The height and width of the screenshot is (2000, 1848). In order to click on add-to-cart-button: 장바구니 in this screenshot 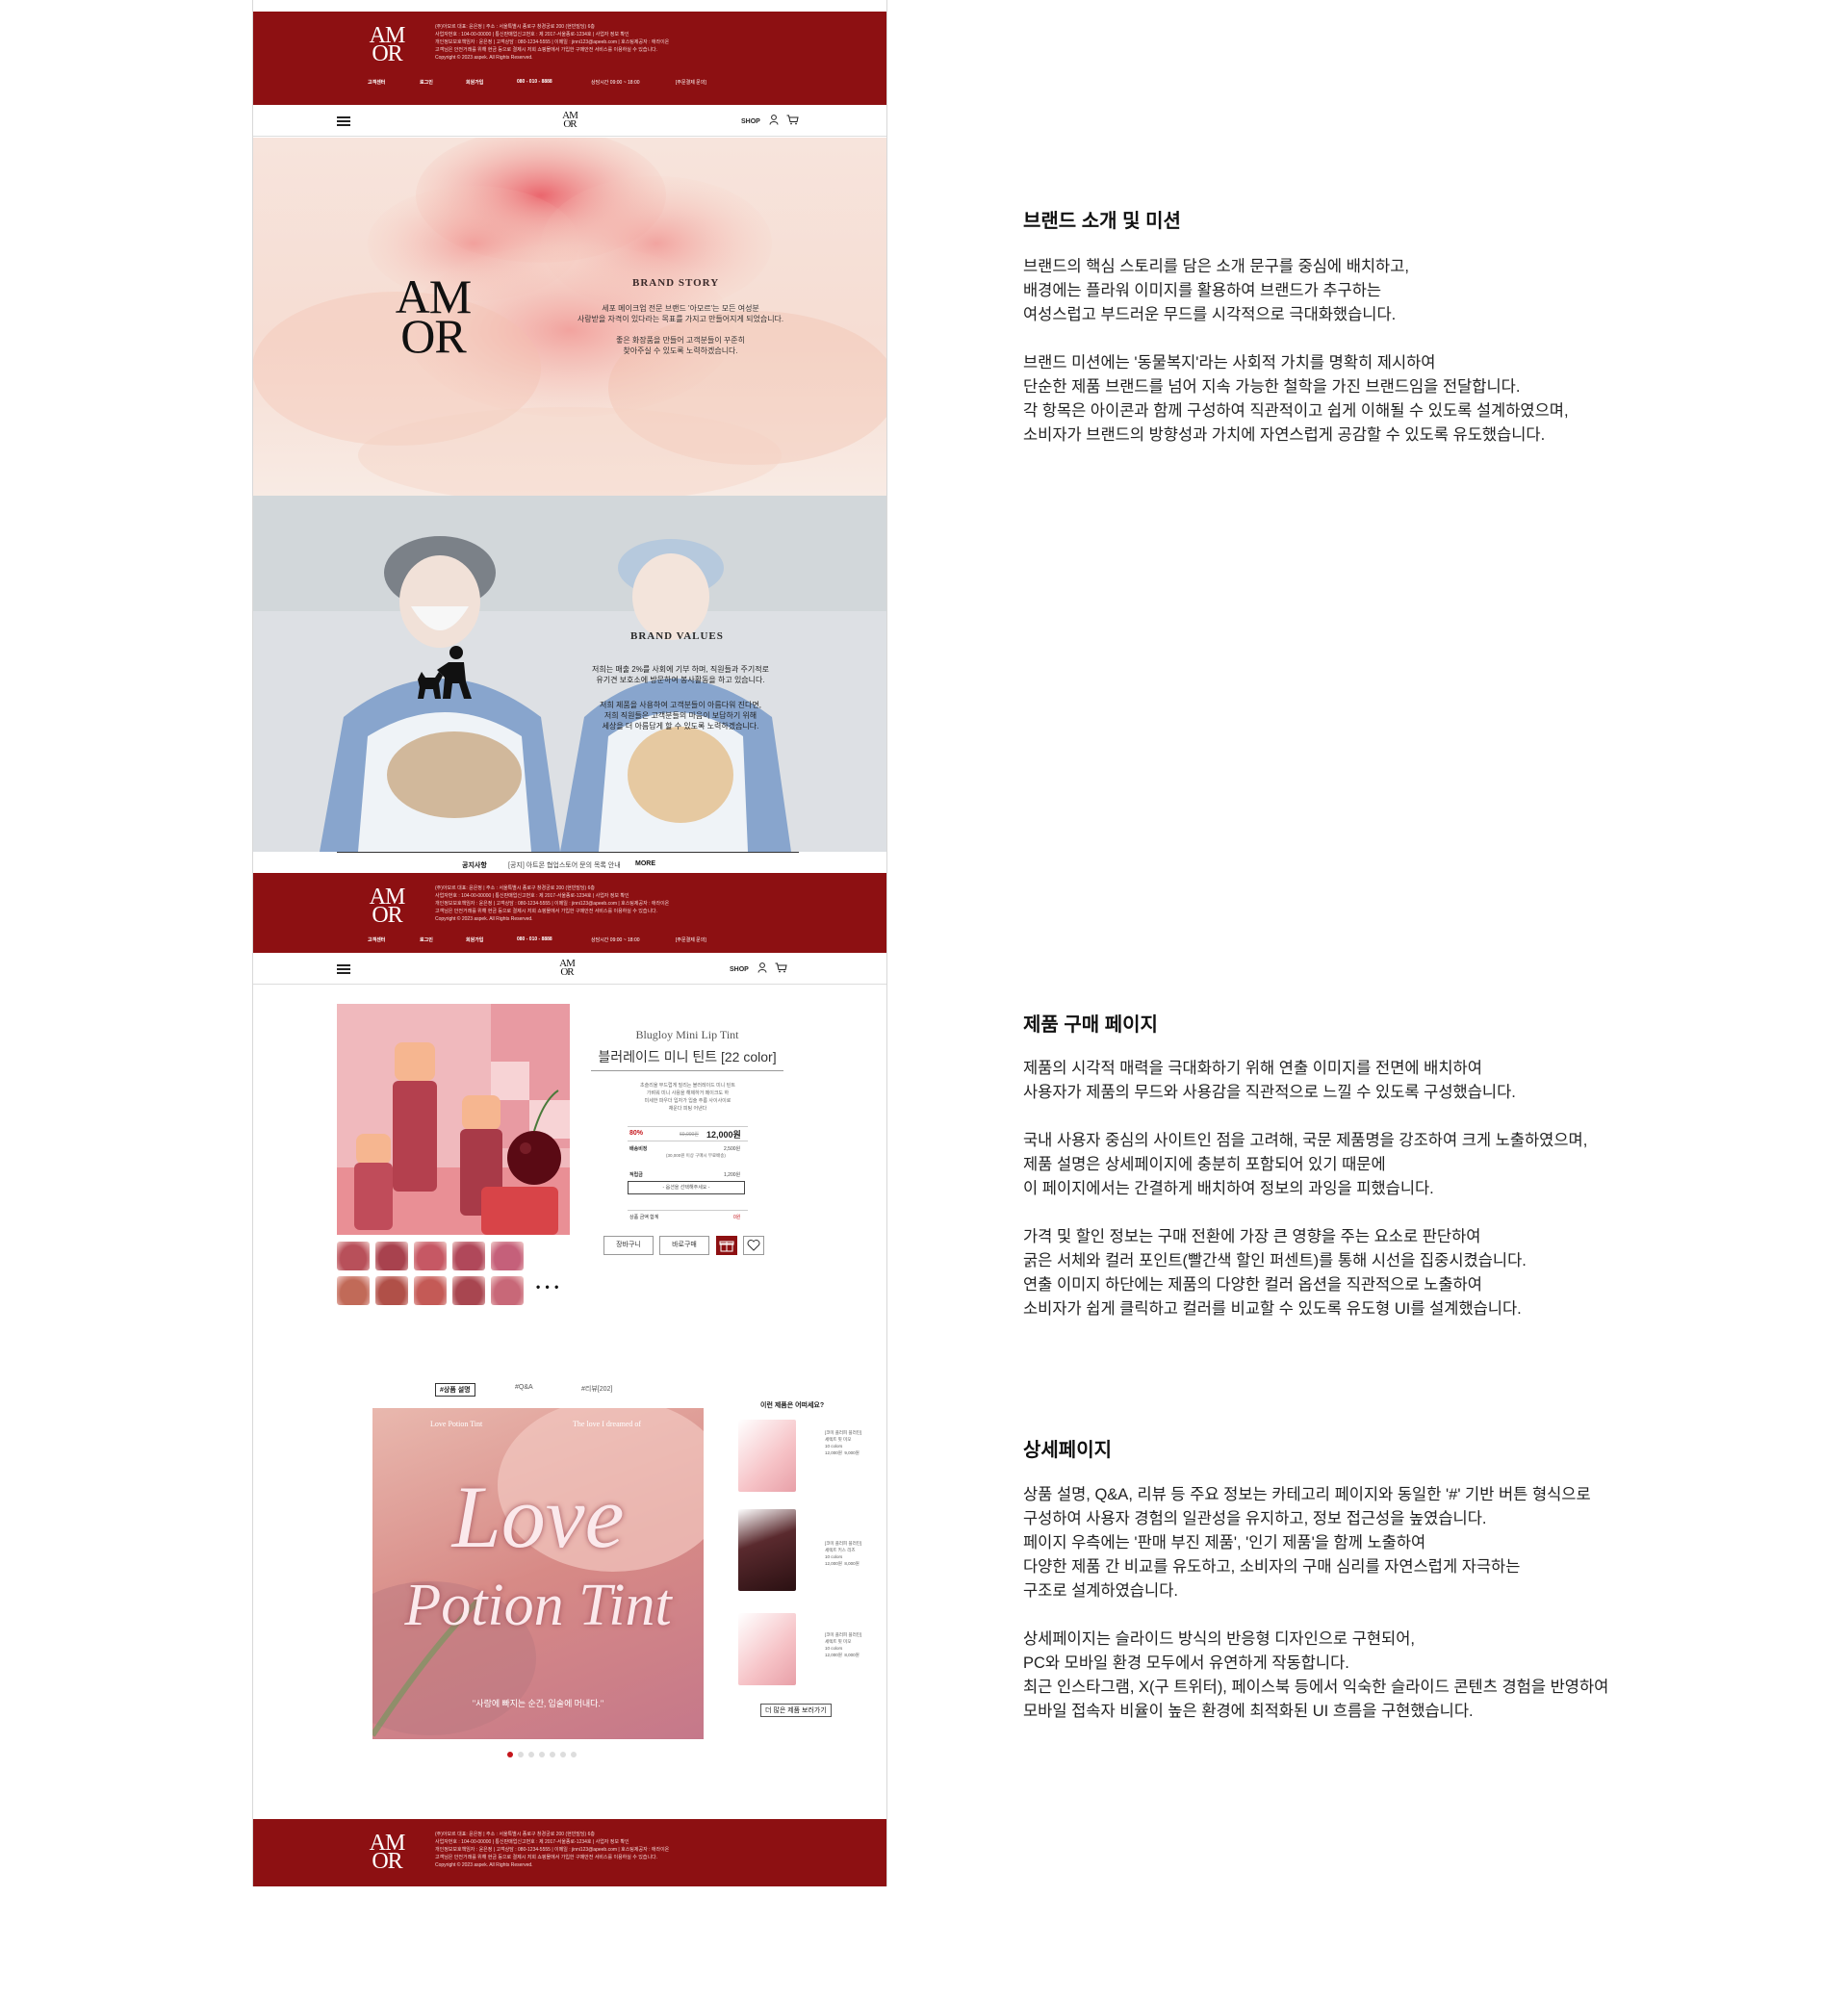, I will do `click(628, 1245)`.